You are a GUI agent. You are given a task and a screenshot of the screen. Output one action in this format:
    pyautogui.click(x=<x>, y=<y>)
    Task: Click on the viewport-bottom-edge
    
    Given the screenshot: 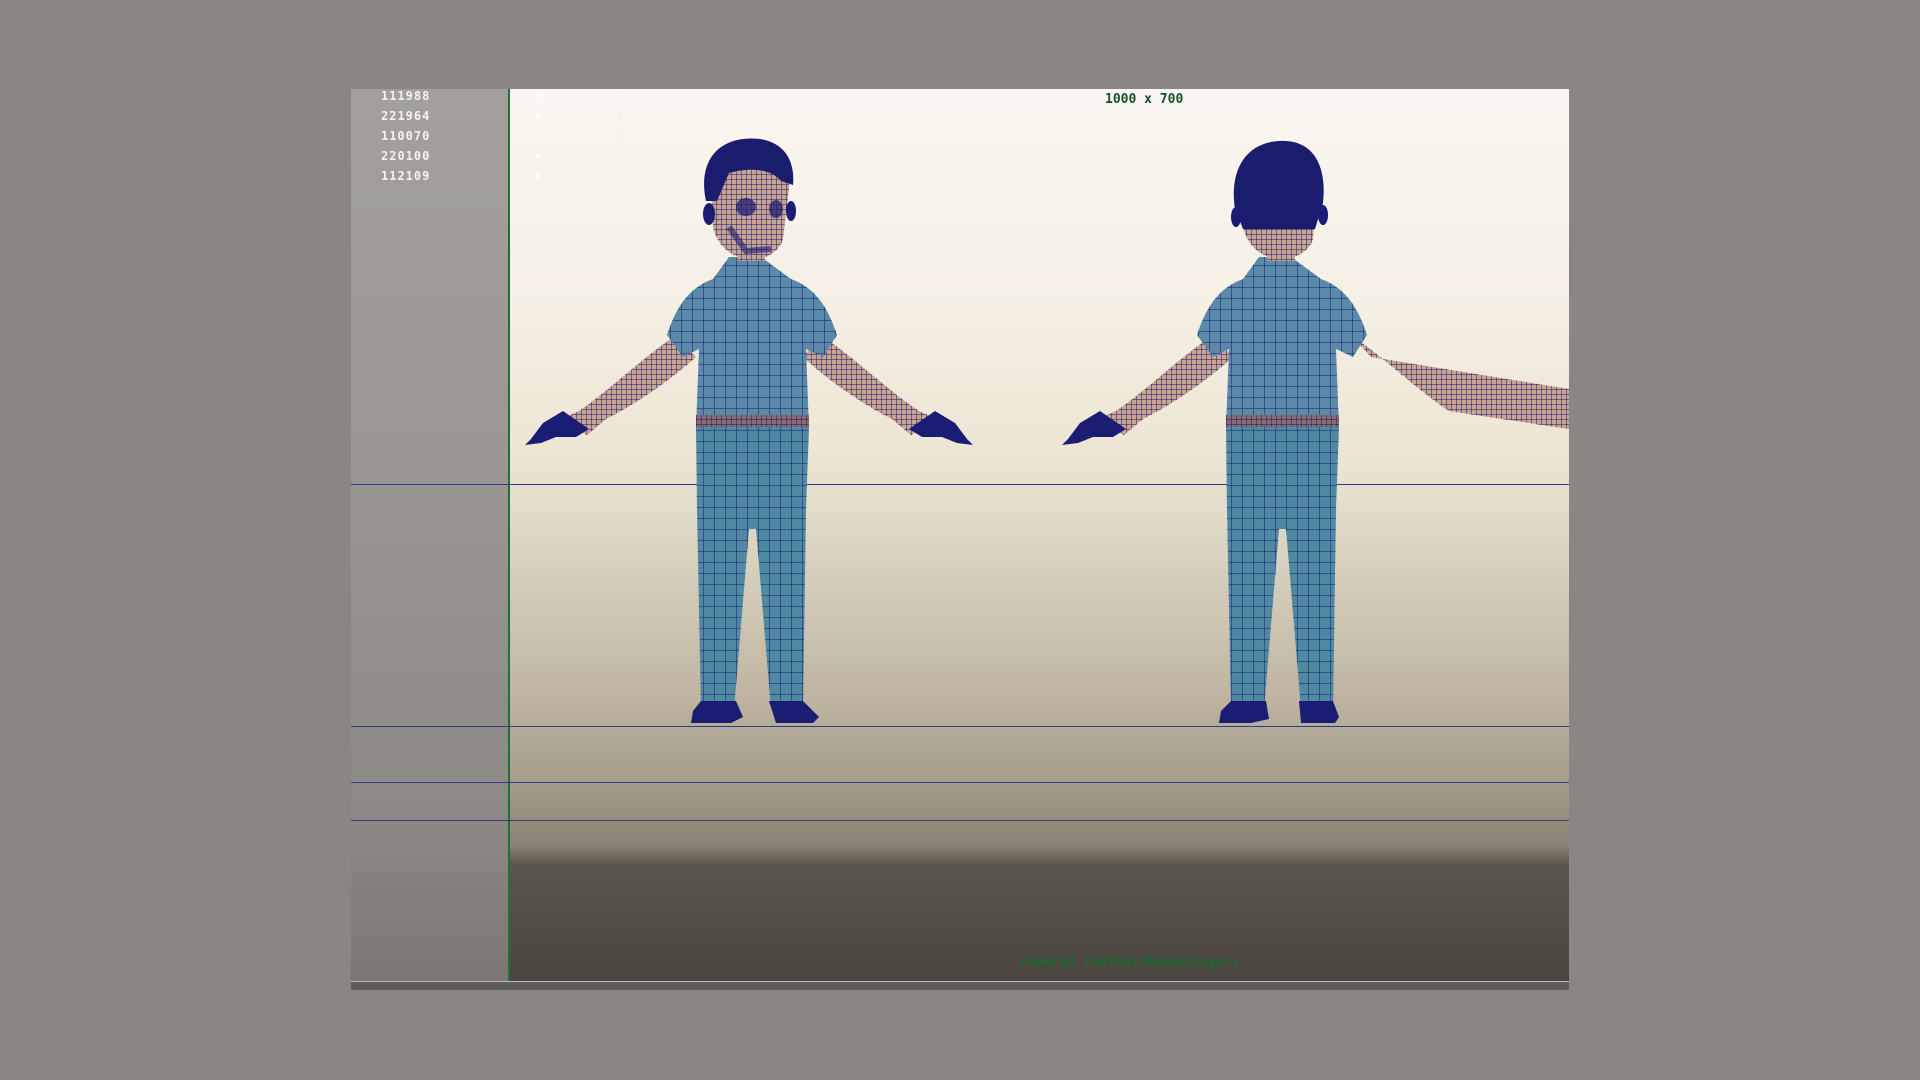 What is the action you would take?
    pyautogui.click(x=960, y=985)
    